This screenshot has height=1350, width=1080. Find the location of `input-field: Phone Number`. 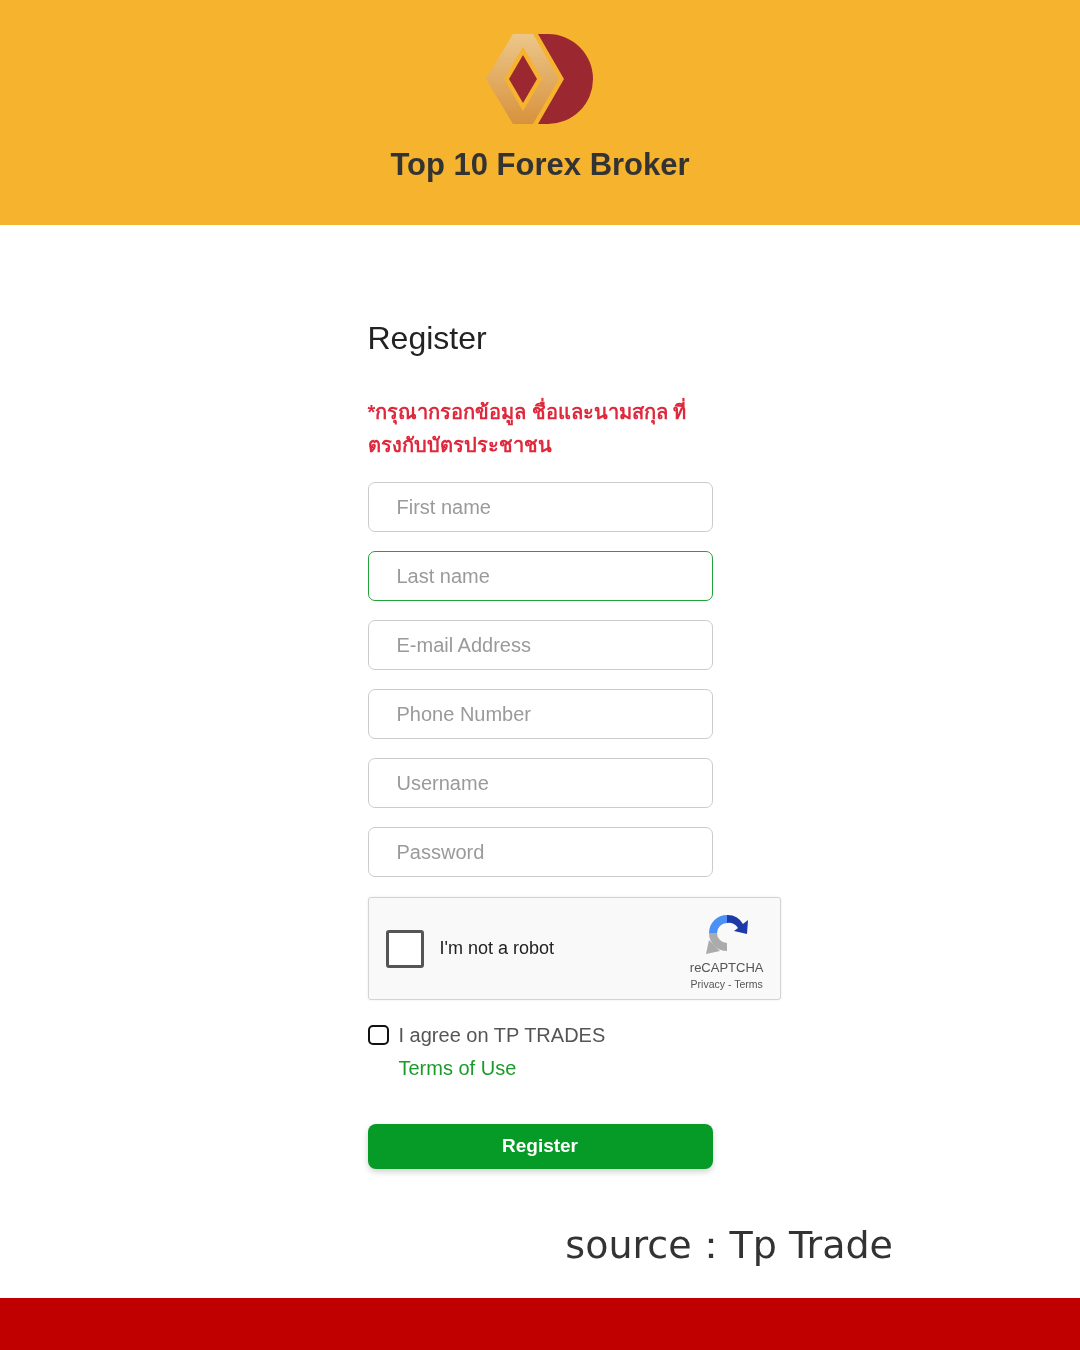

input-field: Phone Number is located at coordinates (540, 714).